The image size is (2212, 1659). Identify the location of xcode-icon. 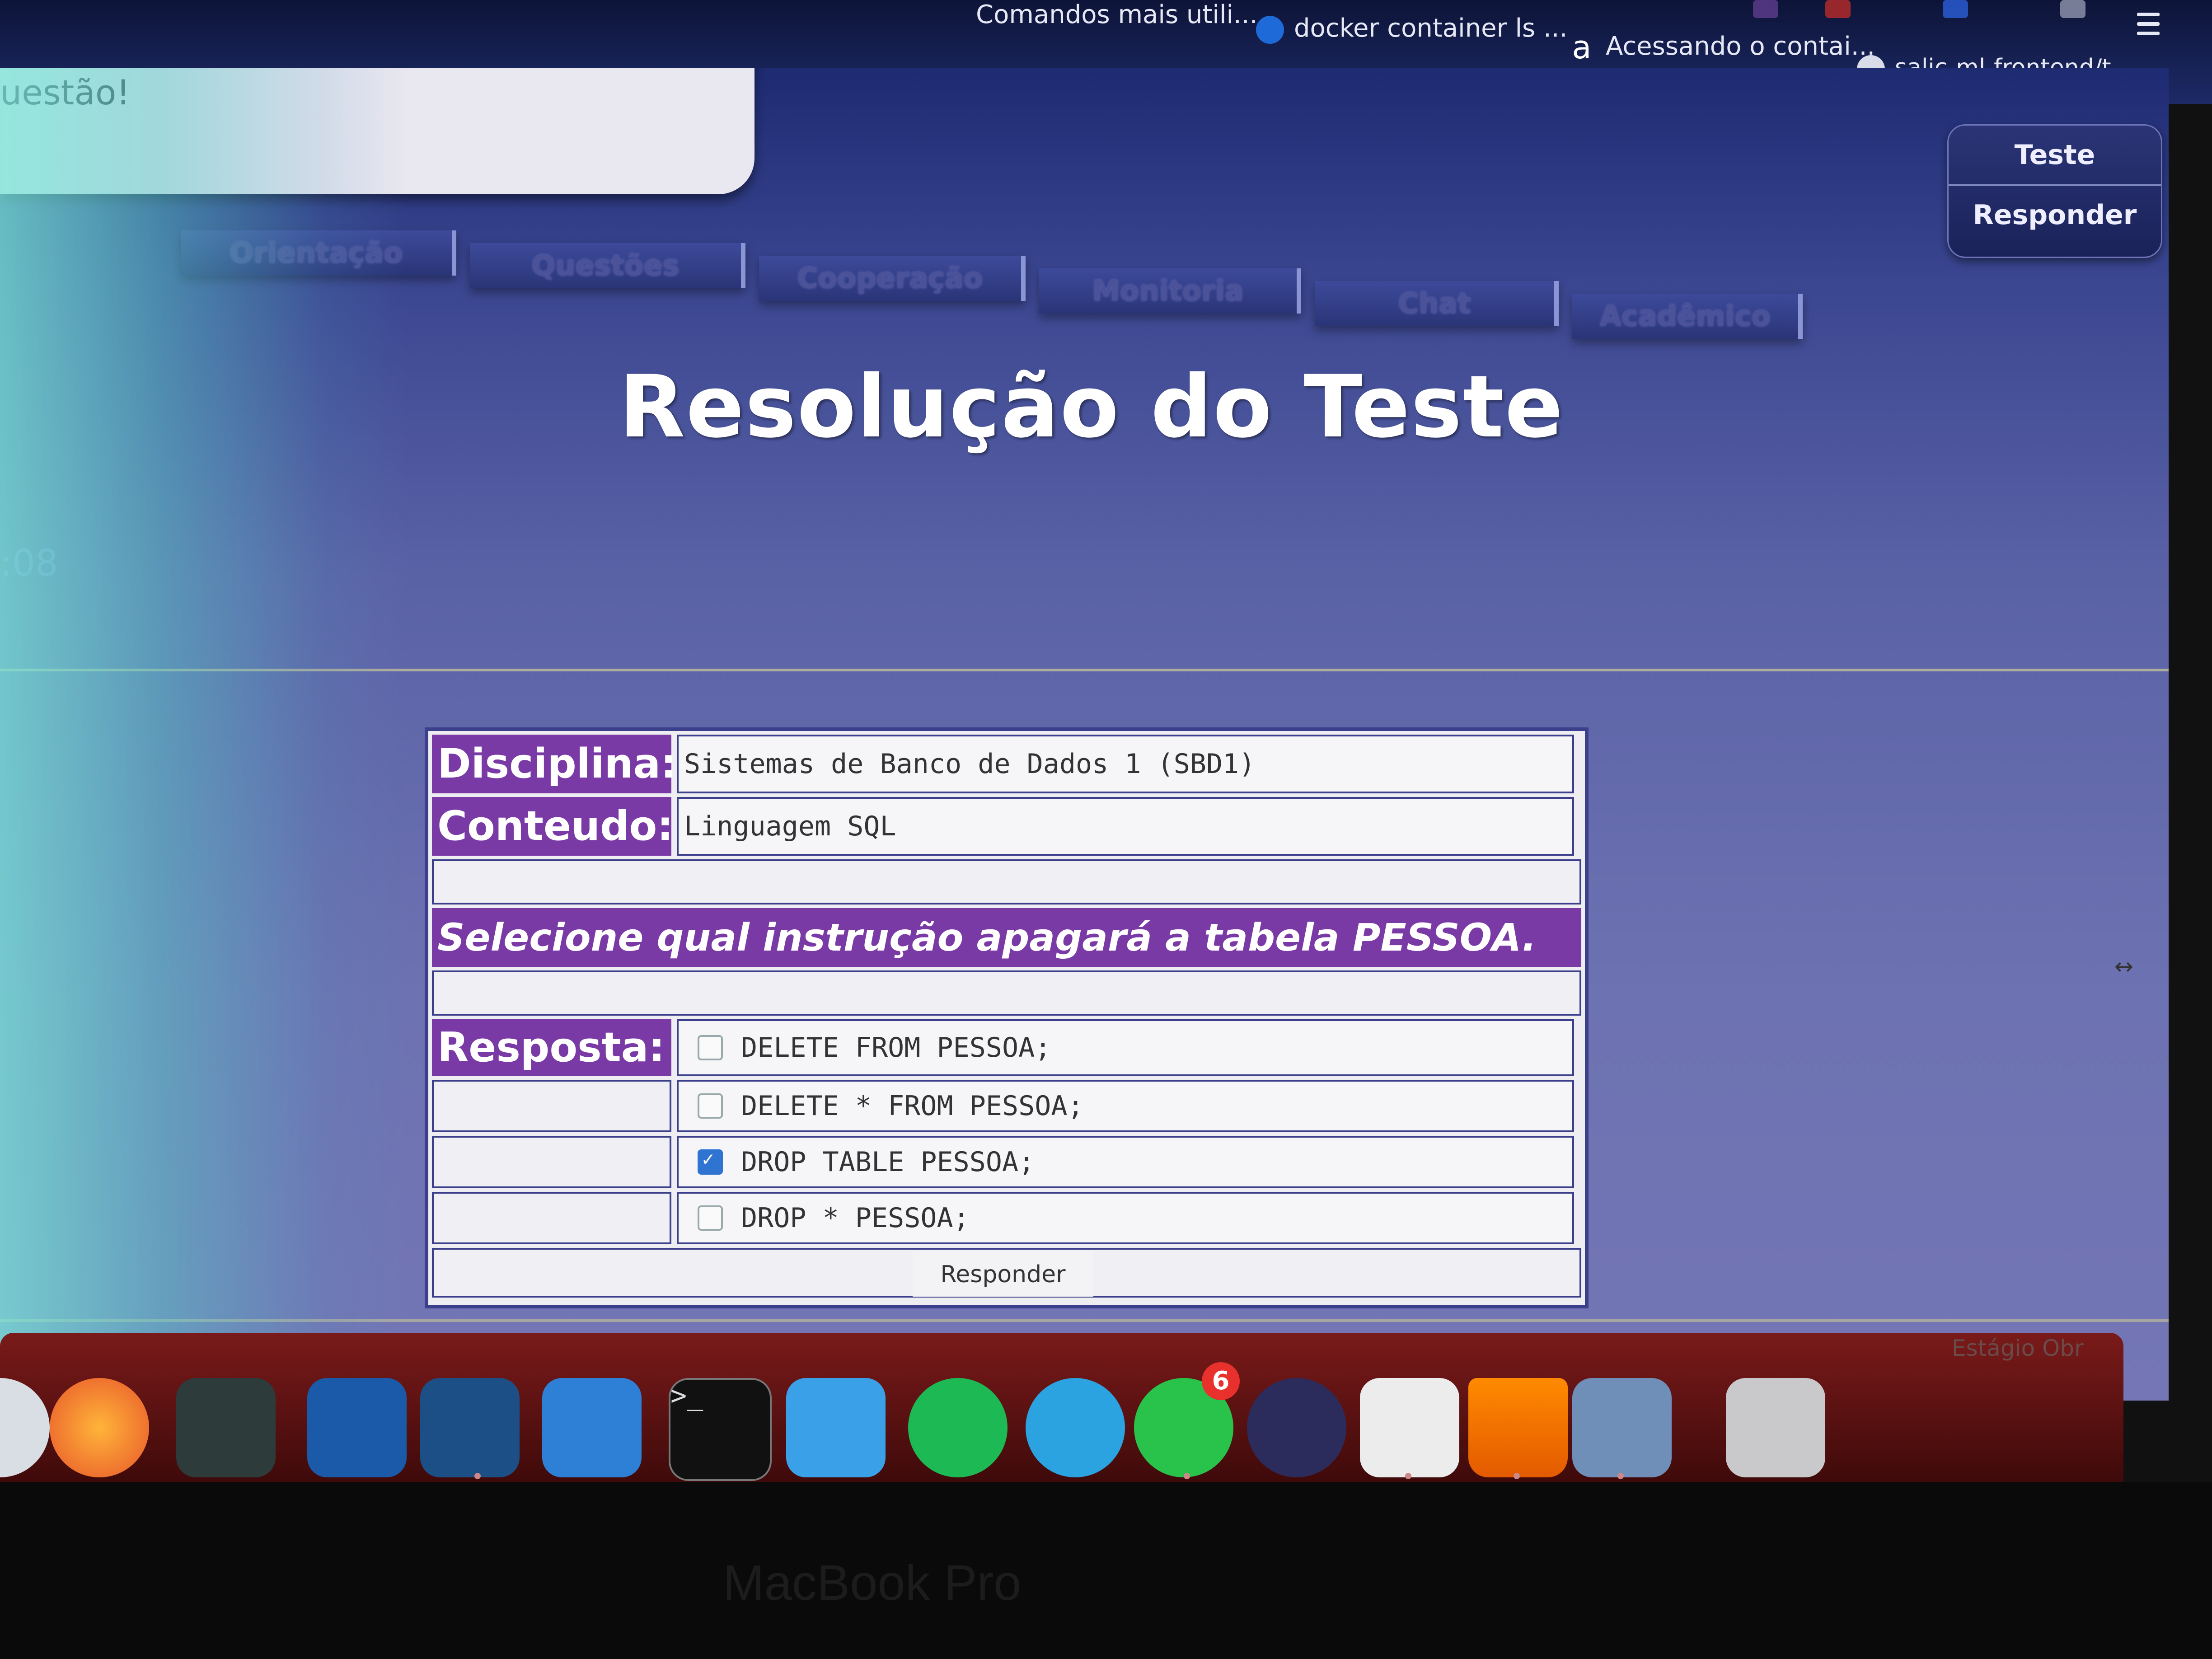
(592, 1427).